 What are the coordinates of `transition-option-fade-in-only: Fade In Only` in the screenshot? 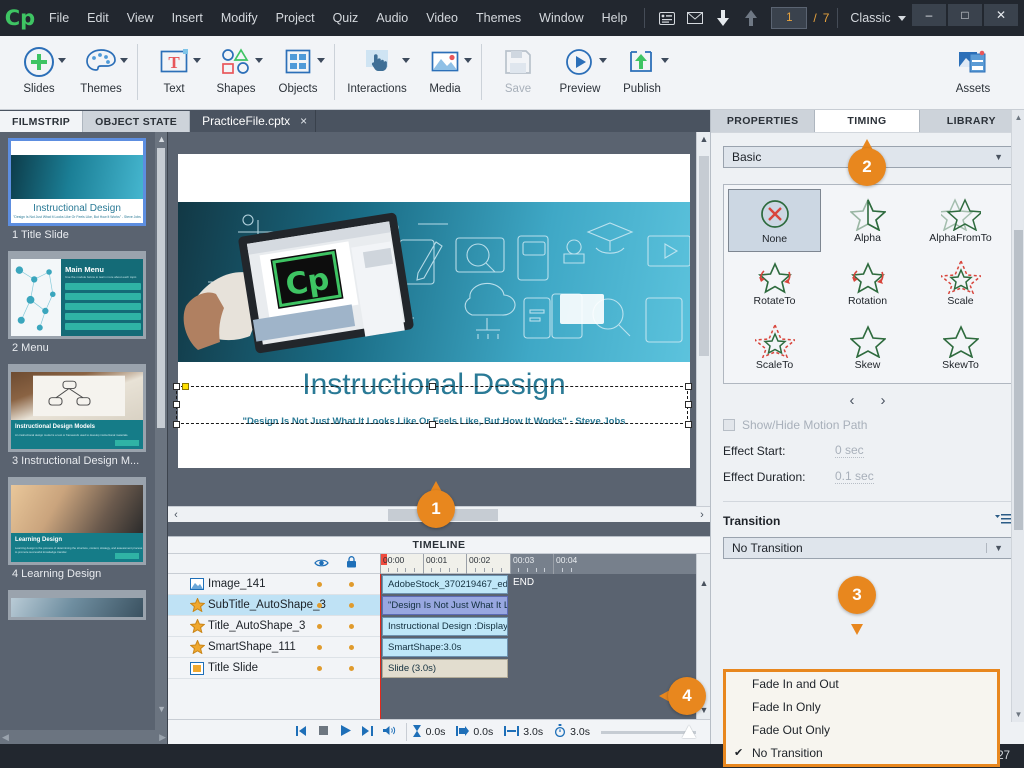 It's located at (861, 706).